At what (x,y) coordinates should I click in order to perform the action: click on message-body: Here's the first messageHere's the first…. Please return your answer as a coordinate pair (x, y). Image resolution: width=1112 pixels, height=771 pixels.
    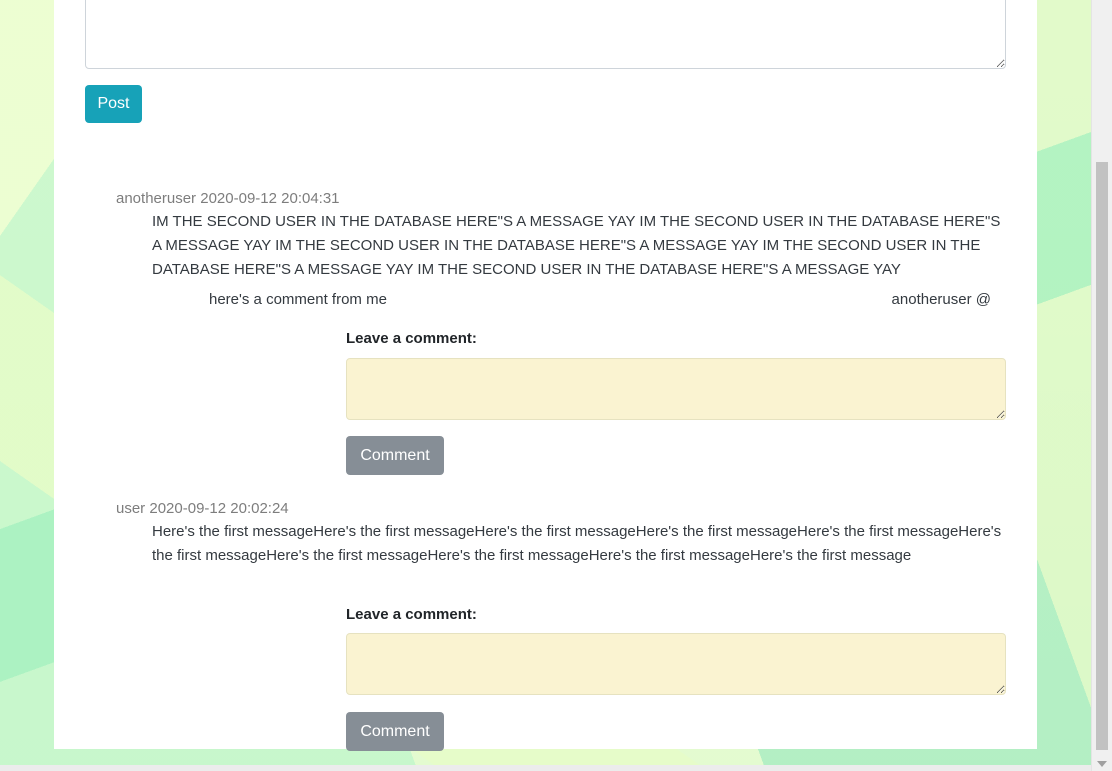
    Looking at the image, I should click on (577, 543).